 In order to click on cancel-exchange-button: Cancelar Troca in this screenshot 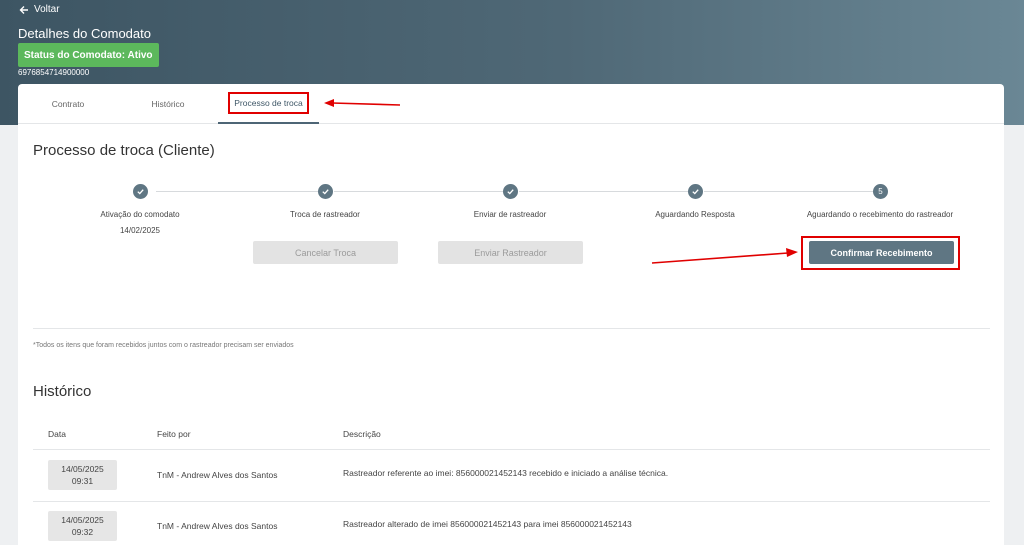, I will do `click(325, 252)`.